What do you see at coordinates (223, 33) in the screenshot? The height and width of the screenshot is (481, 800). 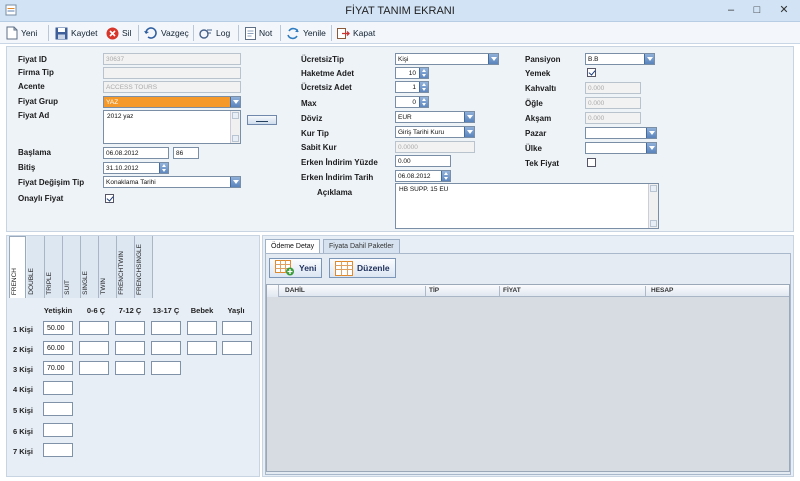 I see `log-label: Log` at bounding box center [223, 33].